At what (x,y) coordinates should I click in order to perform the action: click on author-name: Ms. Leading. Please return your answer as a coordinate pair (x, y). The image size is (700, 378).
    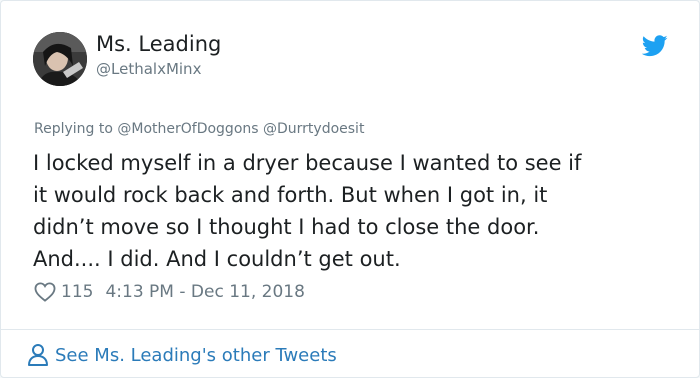
    Looking at the image, I should click on (158, 44).